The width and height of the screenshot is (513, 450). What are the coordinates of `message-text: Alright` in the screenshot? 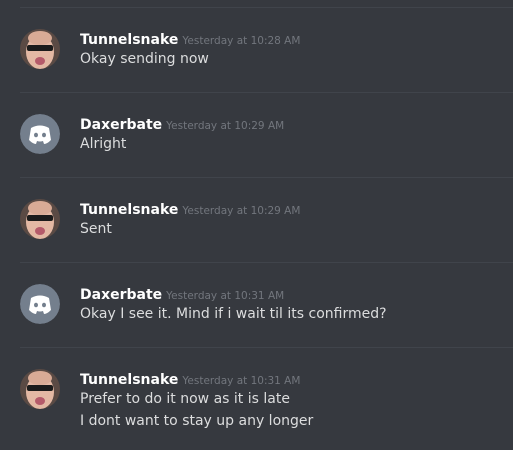 It's located at (103, 144).